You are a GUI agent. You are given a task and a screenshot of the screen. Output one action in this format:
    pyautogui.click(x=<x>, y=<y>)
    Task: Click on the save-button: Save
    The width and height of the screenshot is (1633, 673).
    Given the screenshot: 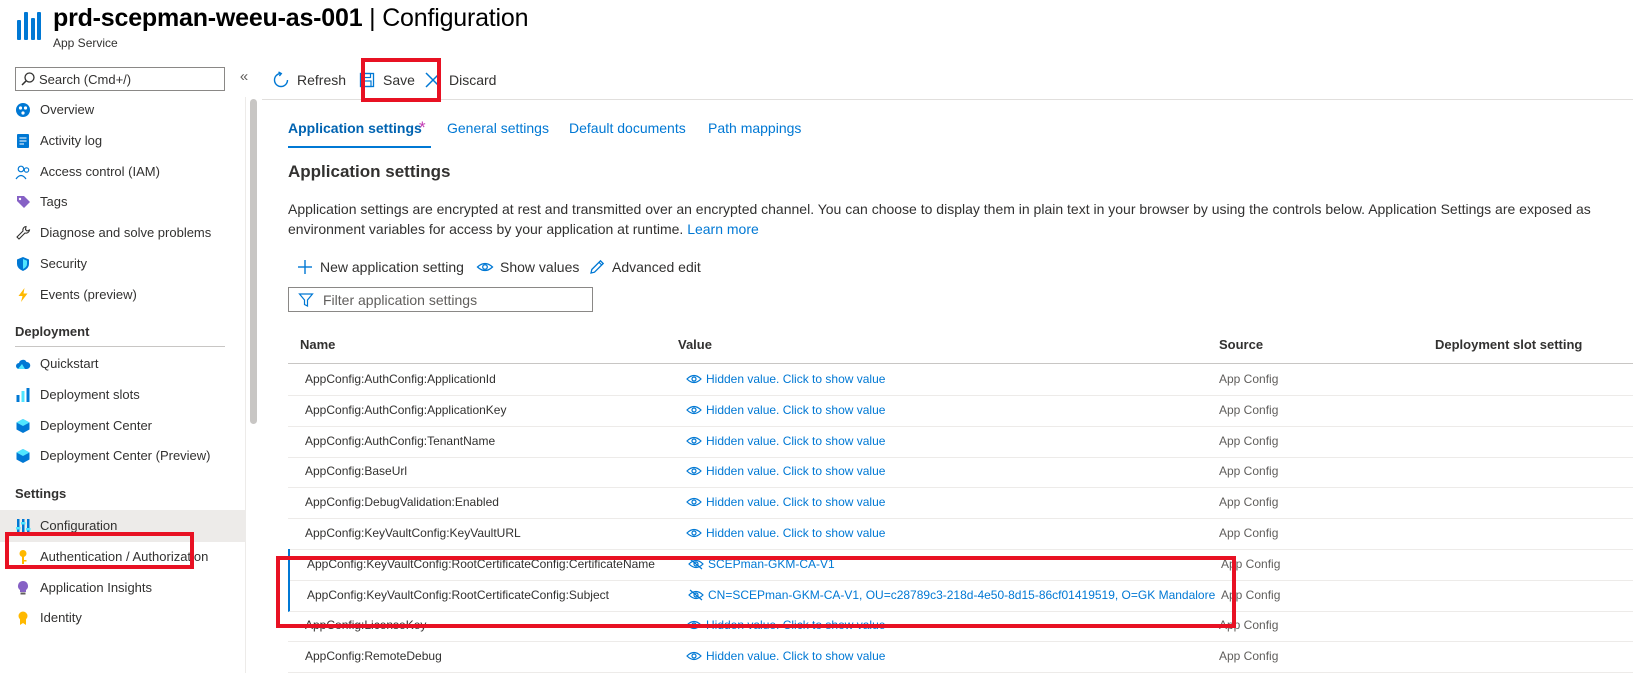 What is the action you would take?
    pyautogui.click(x=386, y=80)
    